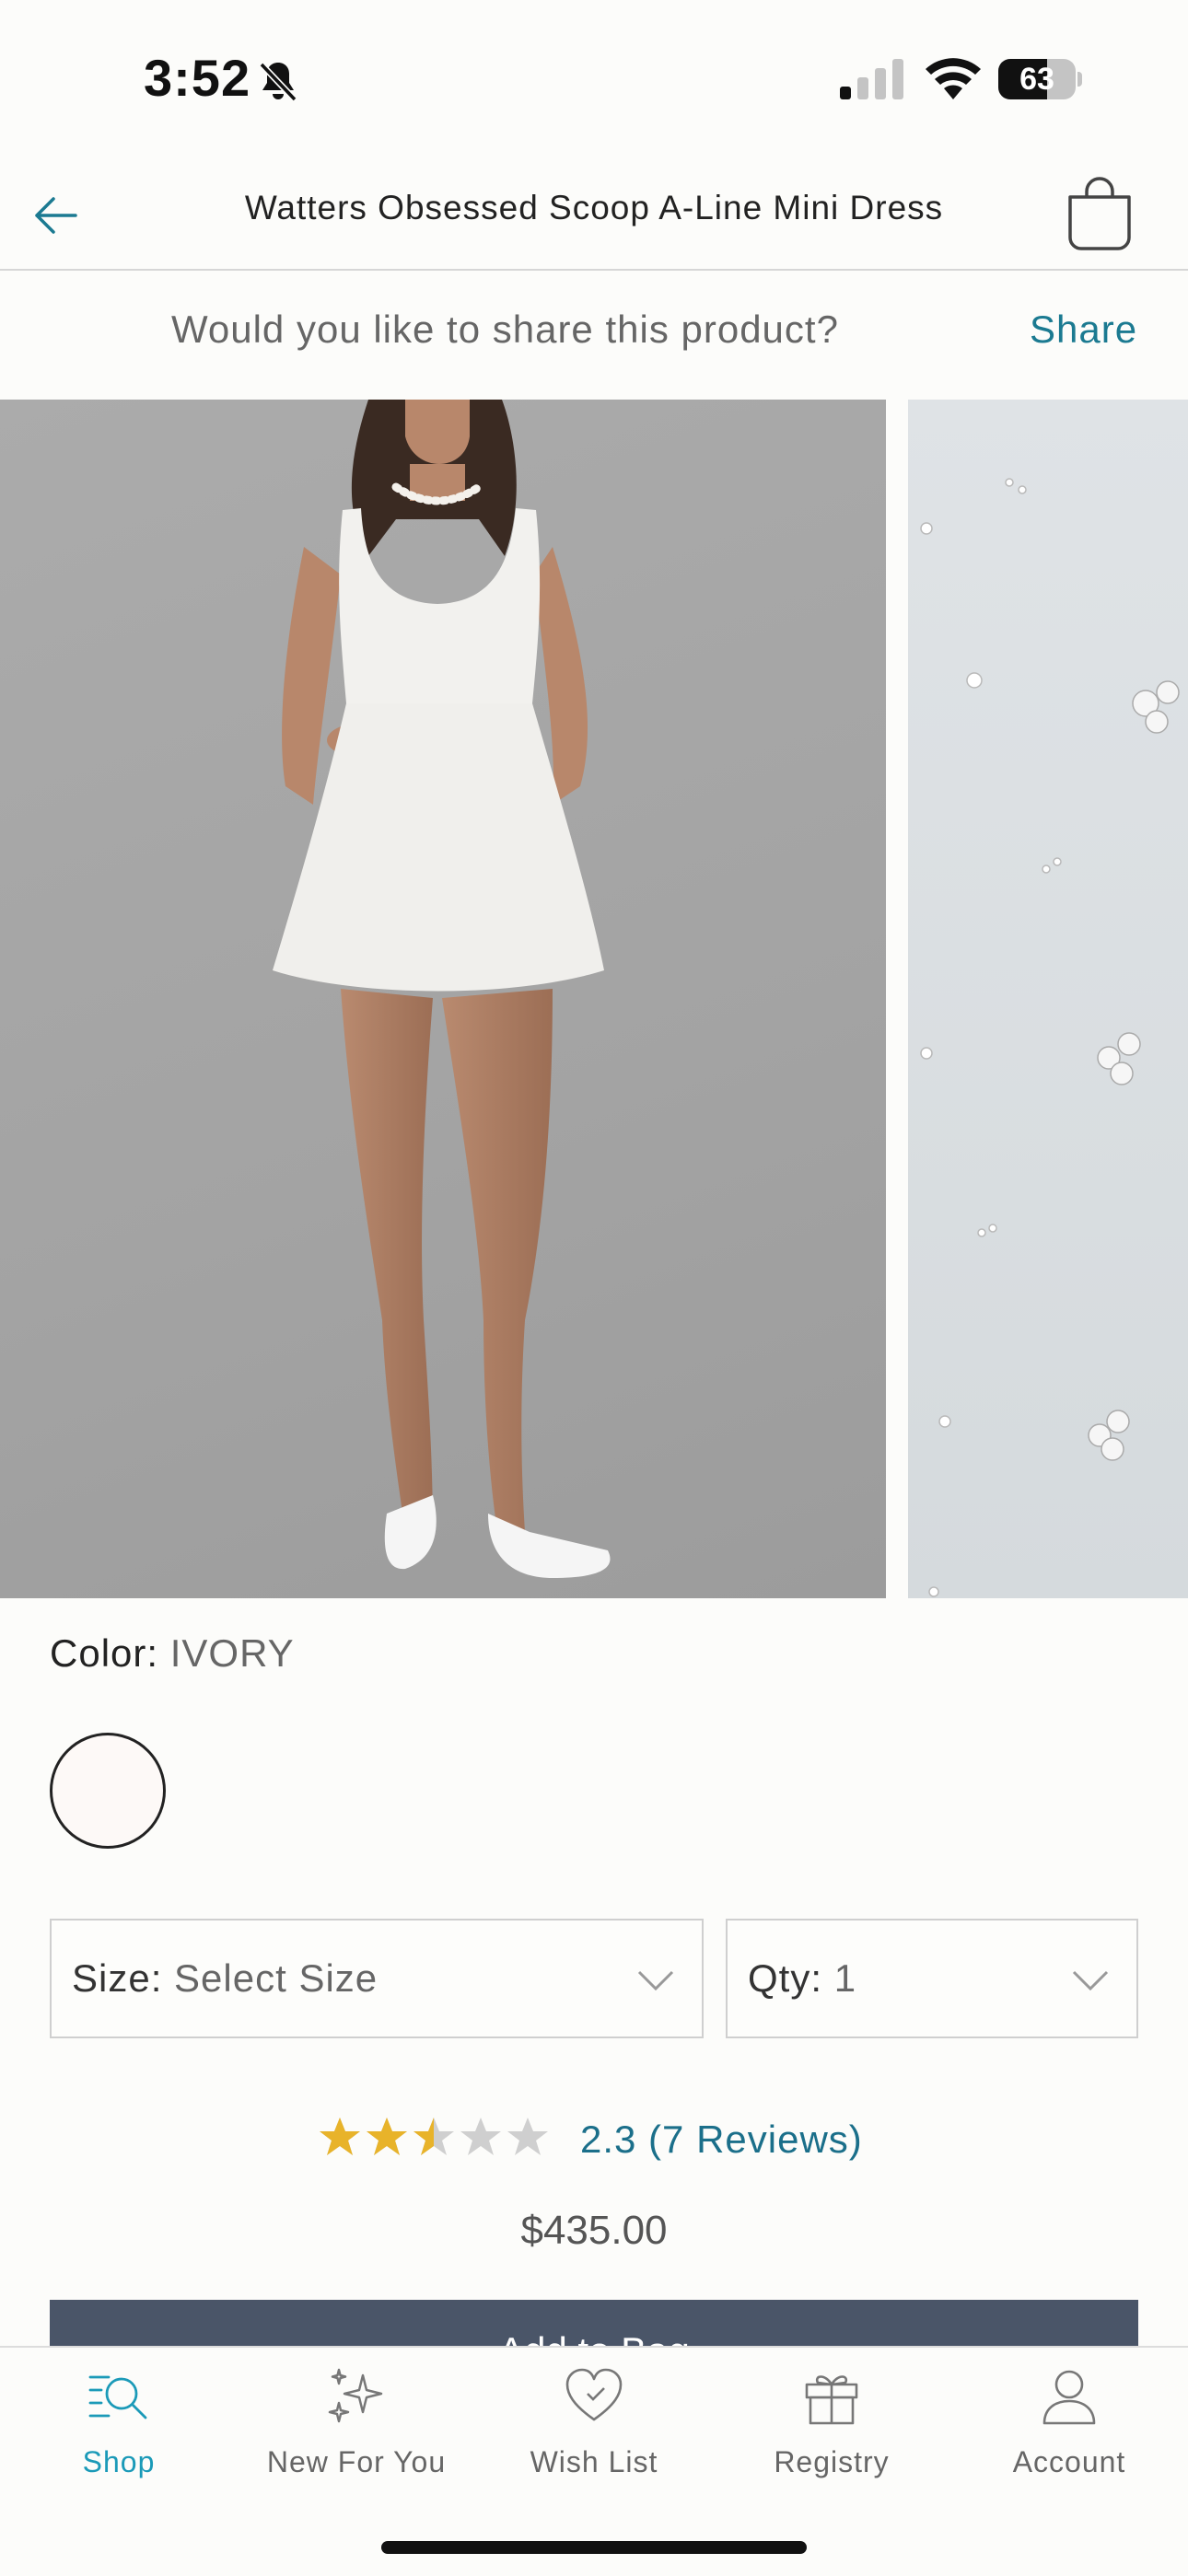  I want to click on product-price: $435.00, so click(594, 2230).